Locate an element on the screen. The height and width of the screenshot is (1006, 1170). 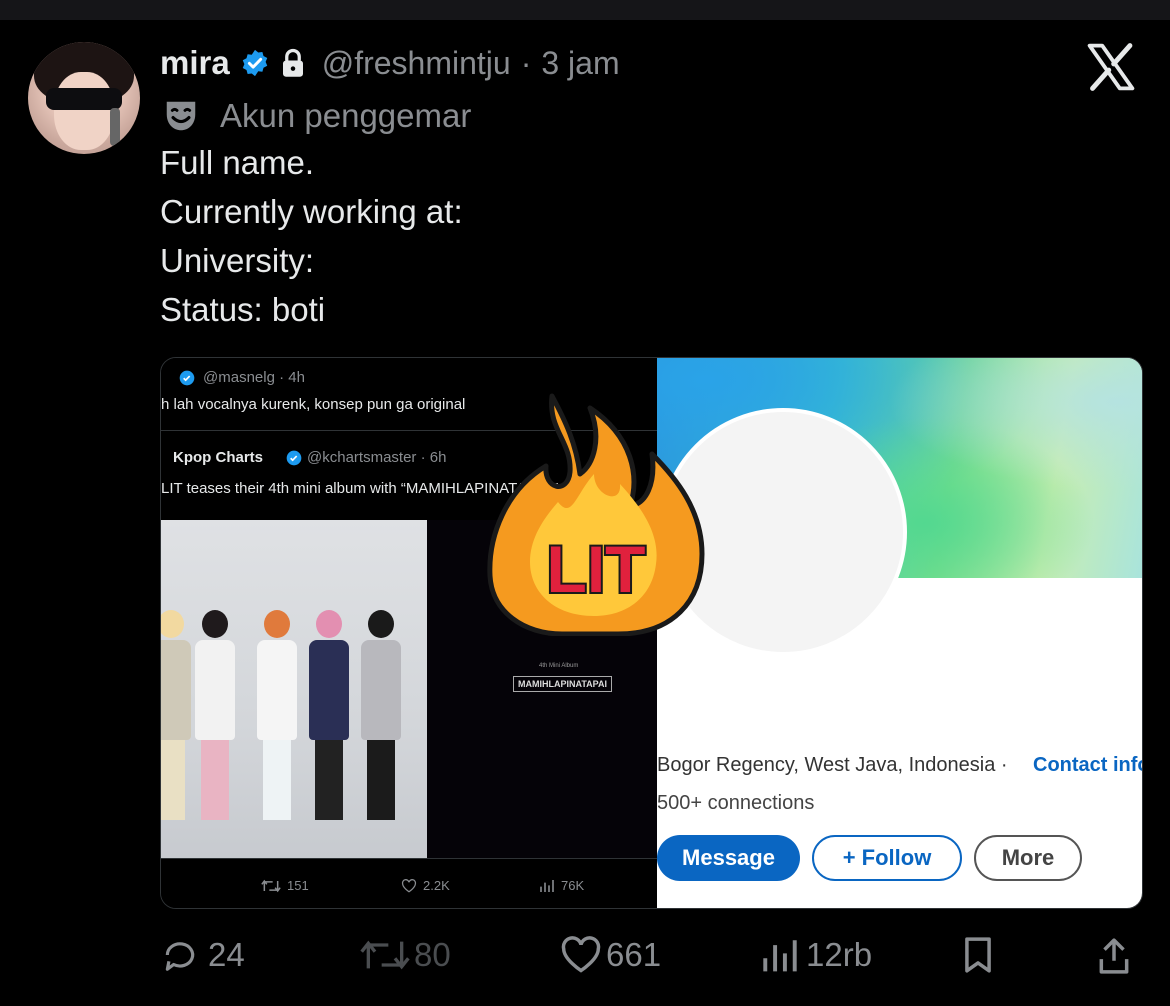
follow-button: + Follow is located at coordinates (887, 858).